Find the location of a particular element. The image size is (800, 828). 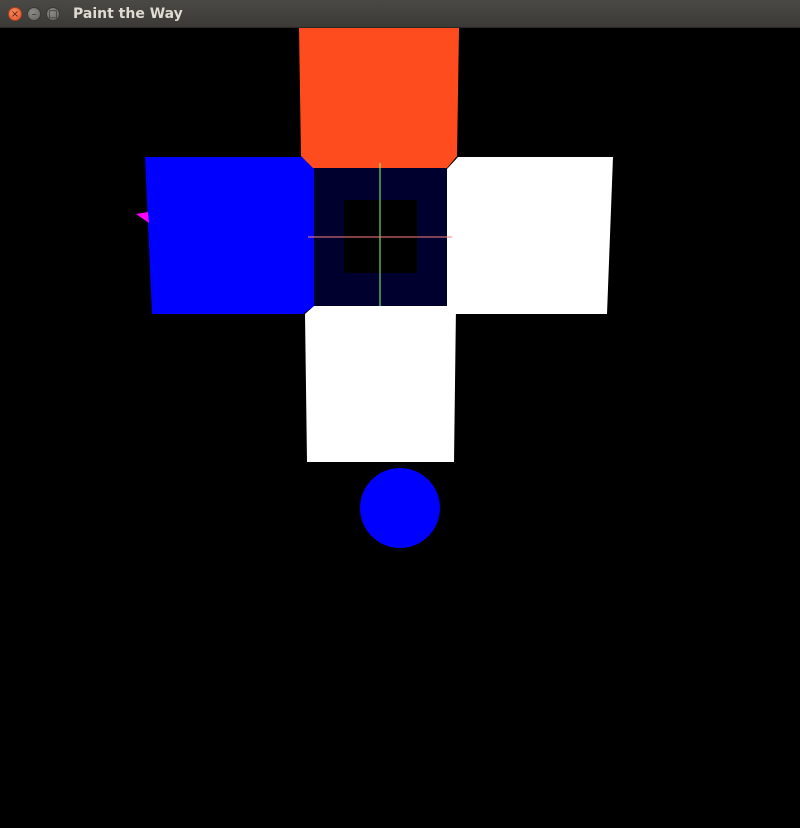

minimize-icon: – is located at coordinates (34, 14).